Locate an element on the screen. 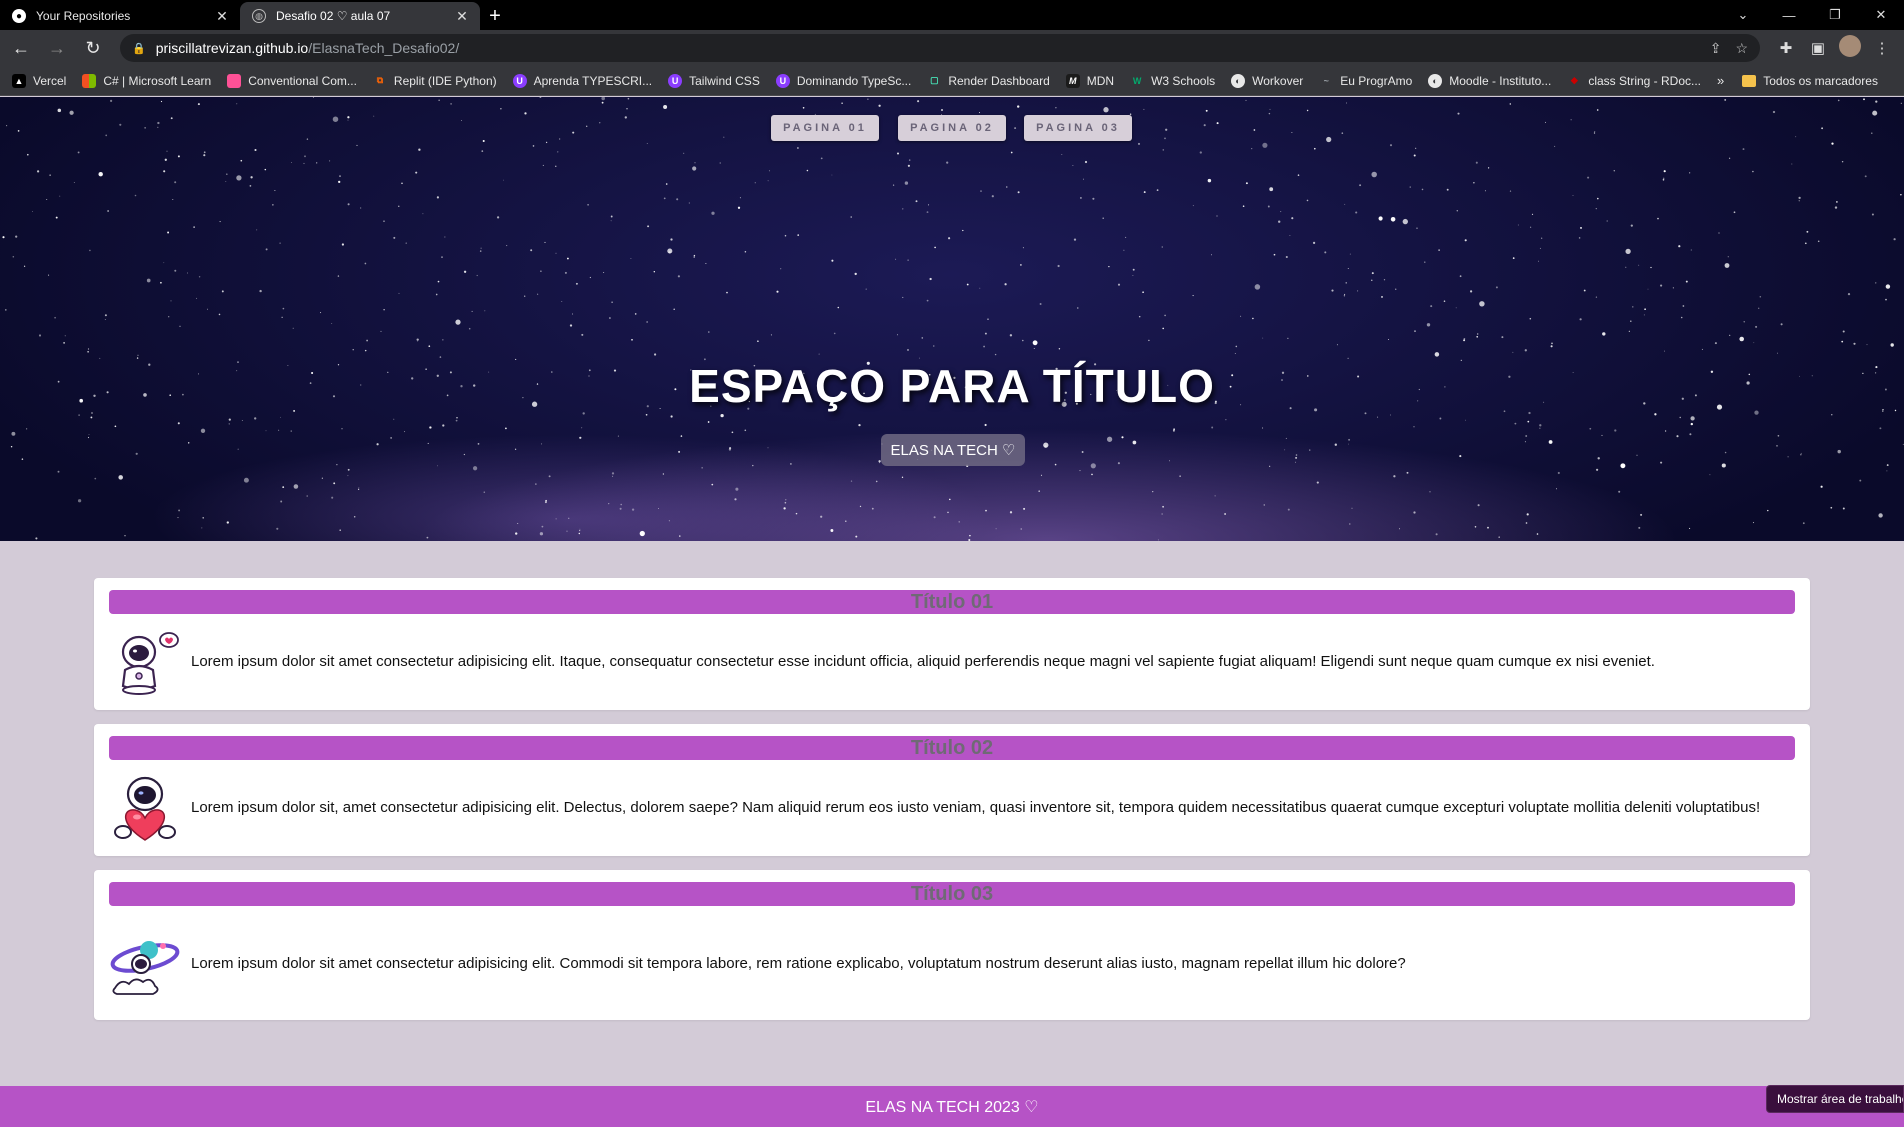 This screenshot has width=1904, height=1127. bookmark-label: Eu ProgrAmo is located at coordinates (1376, 80).